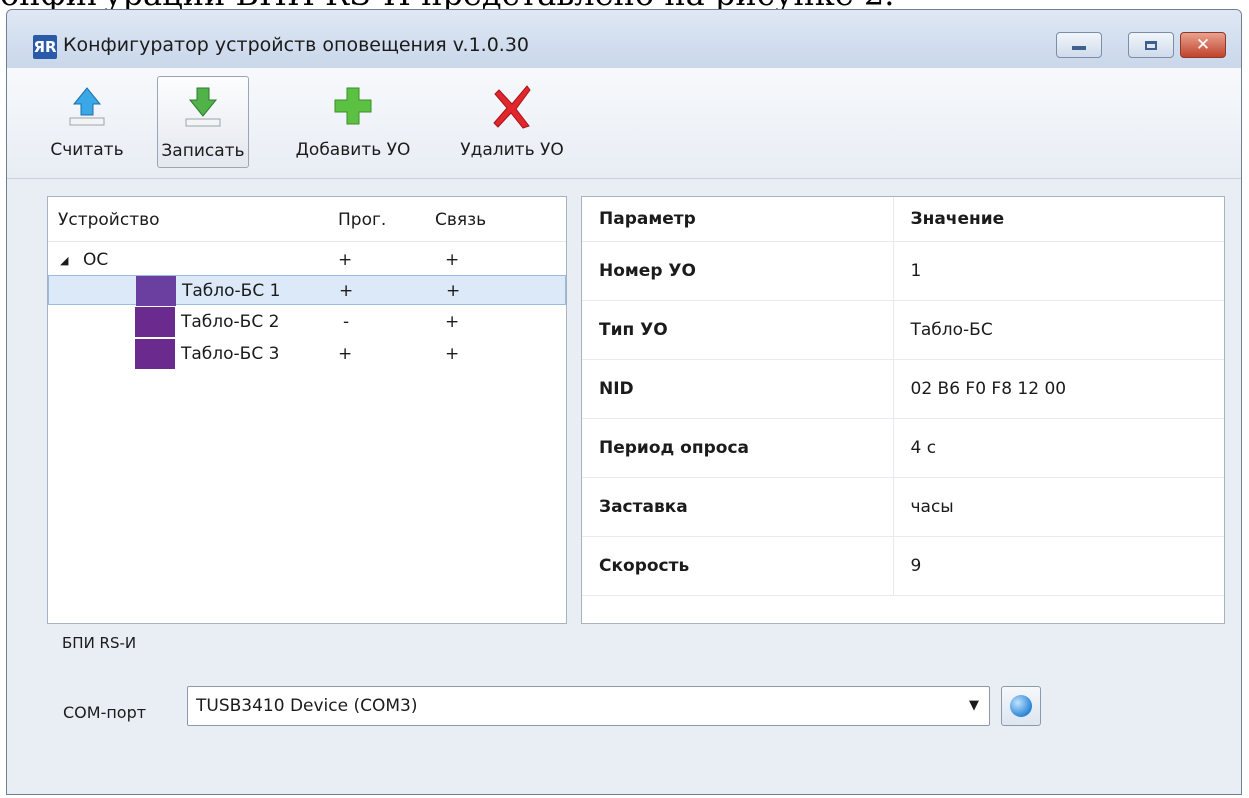  I want to click on property-row: Скорость 9, so click(903, 566).